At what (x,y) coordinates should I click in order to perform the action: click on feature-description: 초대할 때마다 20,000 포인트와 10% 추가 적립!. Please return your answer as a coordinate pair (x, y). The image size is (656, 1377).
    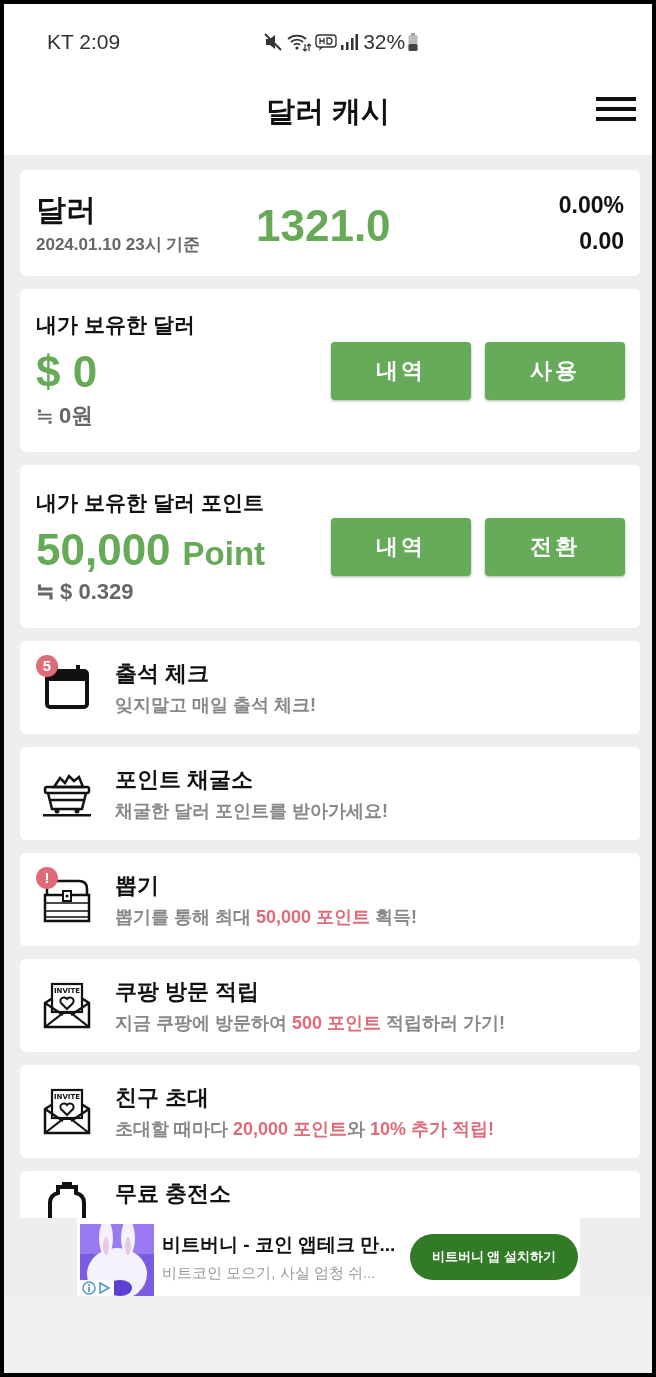
    Looking at the image, I should click on (305, 1129).